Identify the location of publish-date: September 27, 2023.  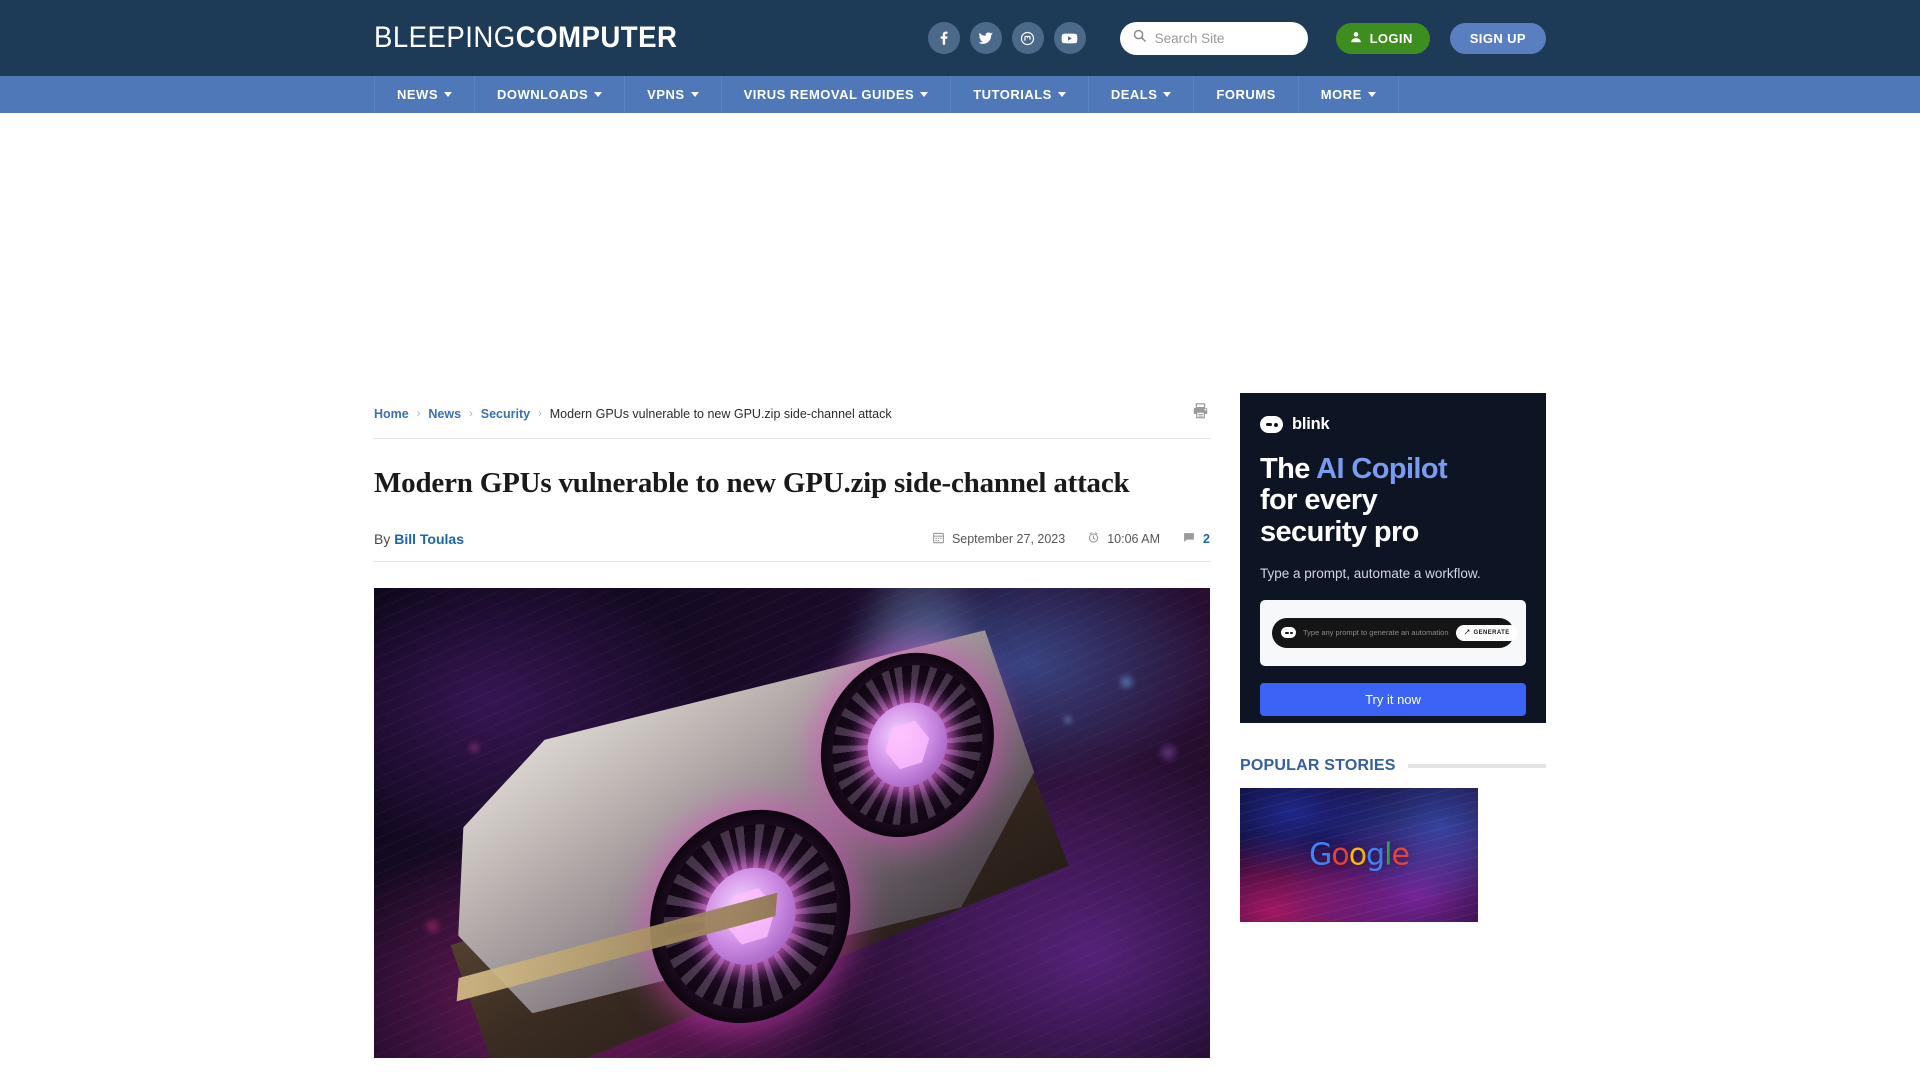
(998, 539).